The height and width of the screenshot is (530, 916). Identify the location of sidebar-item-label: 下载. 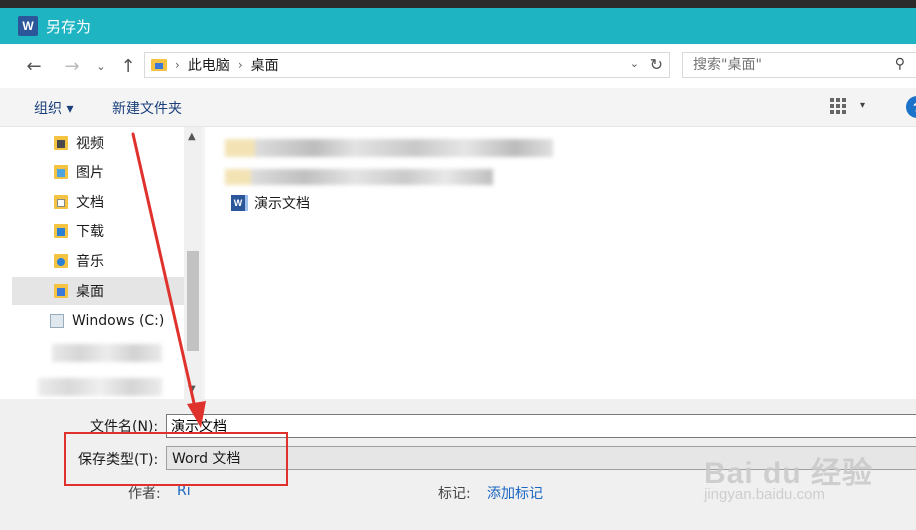
(90, 232).